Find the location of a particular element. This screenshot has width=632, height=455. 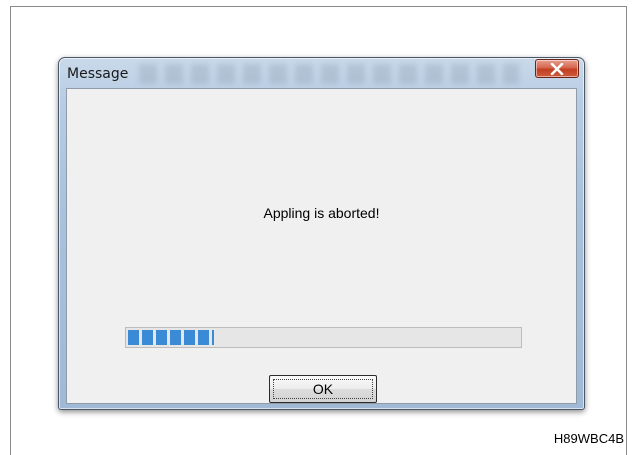

progress-fill is located at coordinates (171, 337).